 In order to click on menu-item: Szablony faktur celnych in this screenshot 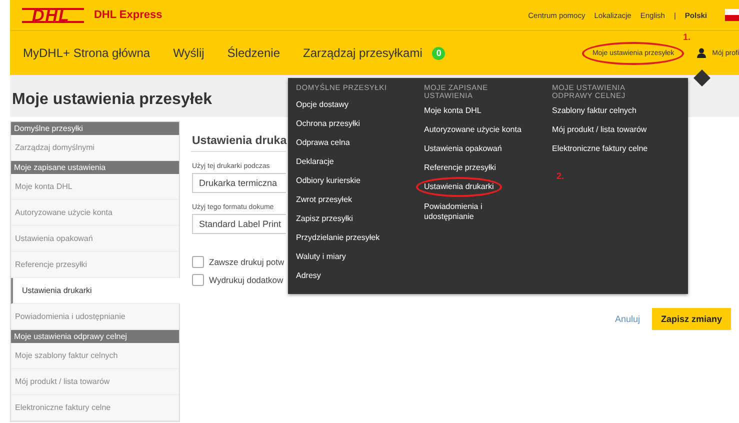, I will do `click(594, 110)`.